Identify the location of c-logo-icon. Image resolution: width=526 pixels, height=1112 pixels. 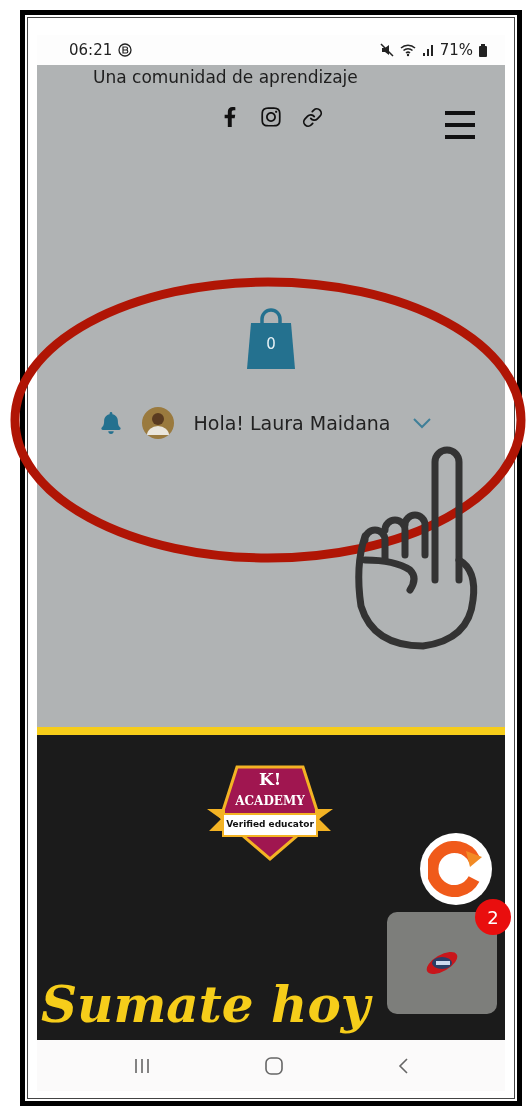
(456, 869).